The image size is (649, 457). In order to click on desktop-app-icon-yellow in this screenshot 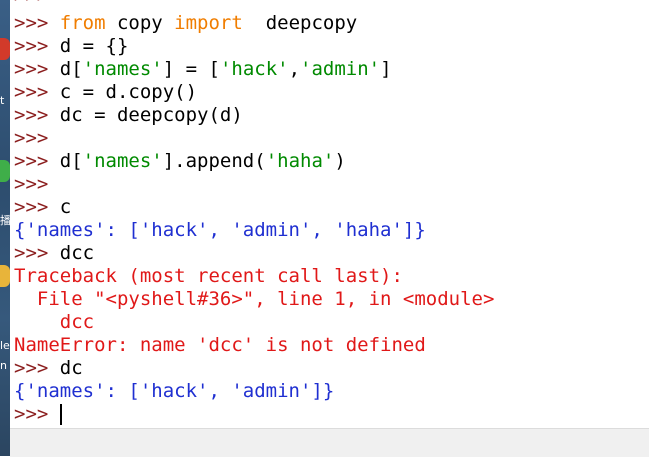, I will do `click(5, 276)`.